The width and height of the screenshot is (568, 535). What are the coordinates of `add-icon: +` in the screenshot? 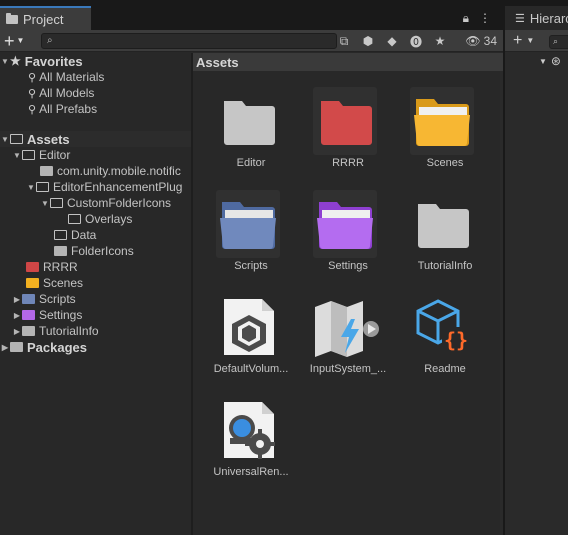 It's located at (517, 41).